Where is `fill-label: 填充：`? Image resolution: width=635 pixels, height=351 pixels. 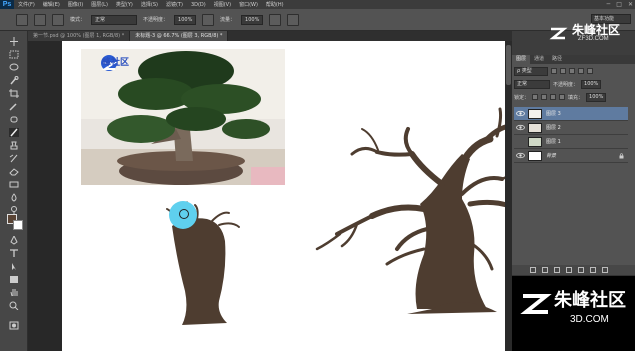
fill-label: 填充： is located at coordinates (576, 97).